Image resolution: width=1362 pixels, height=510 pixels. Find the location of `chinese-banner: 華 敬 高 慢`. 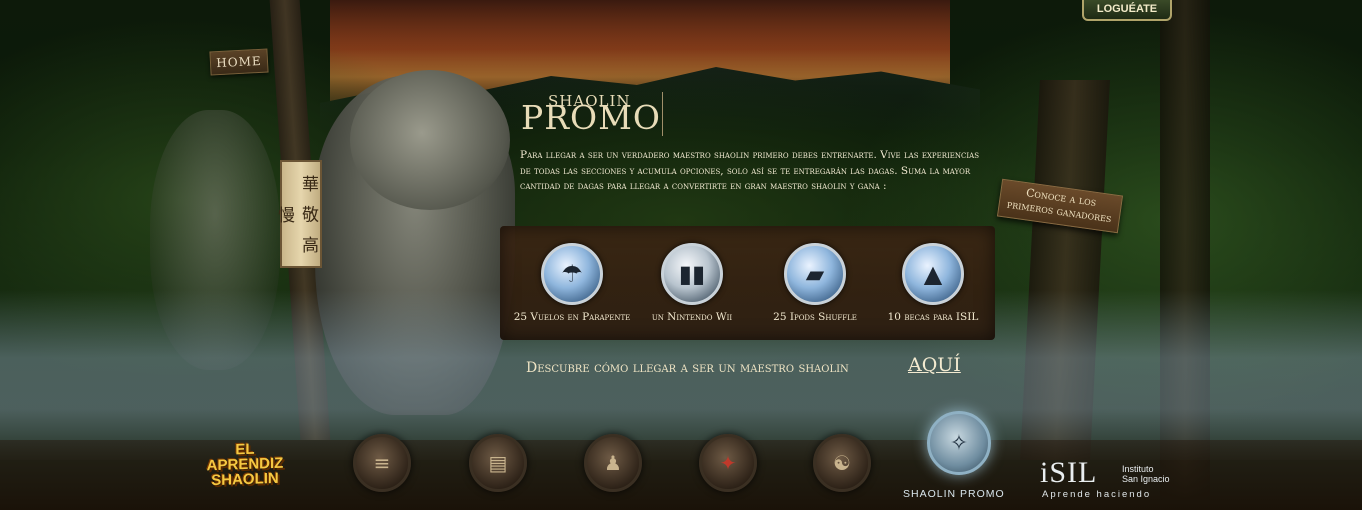

chinese-banner: 華 敬 高 慢 is located at coordinates (298, 214).